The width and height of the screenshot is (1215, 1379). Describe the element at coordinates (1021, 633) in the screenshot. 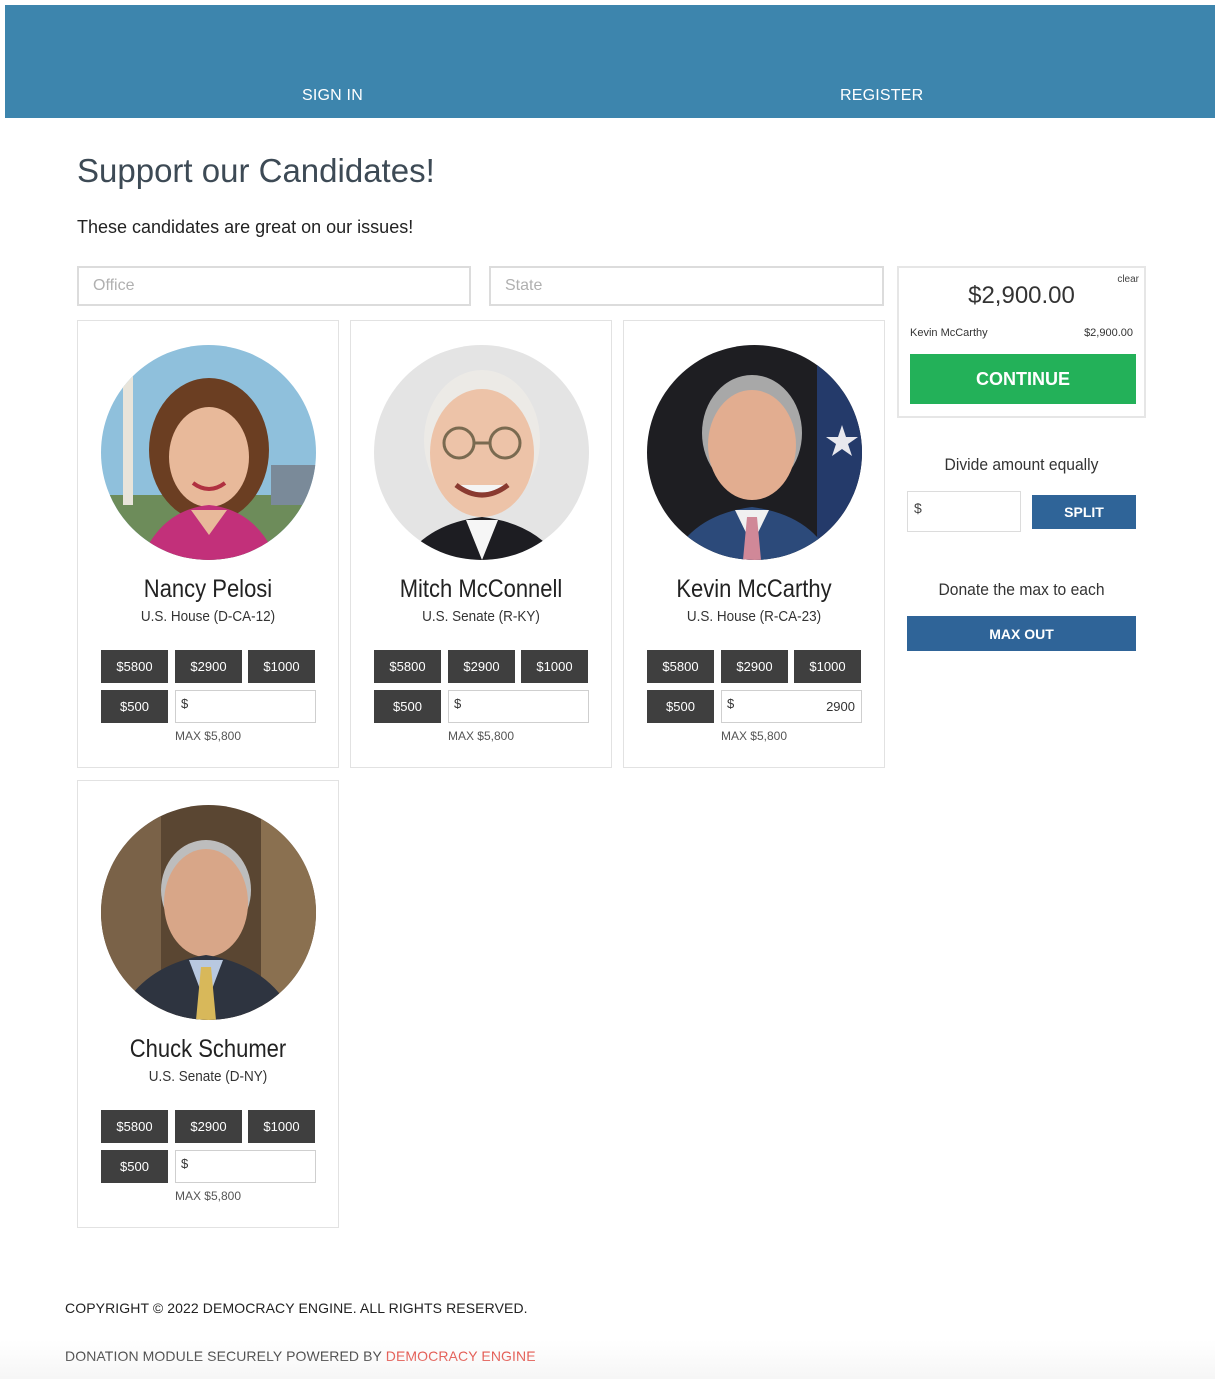

I see `max-out-button: MAX OUT` at that location.